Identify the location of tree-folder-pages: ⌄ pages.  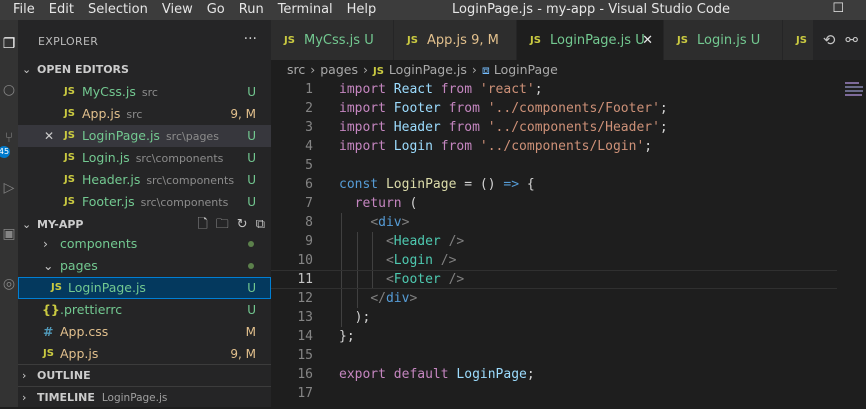
(144, 266).